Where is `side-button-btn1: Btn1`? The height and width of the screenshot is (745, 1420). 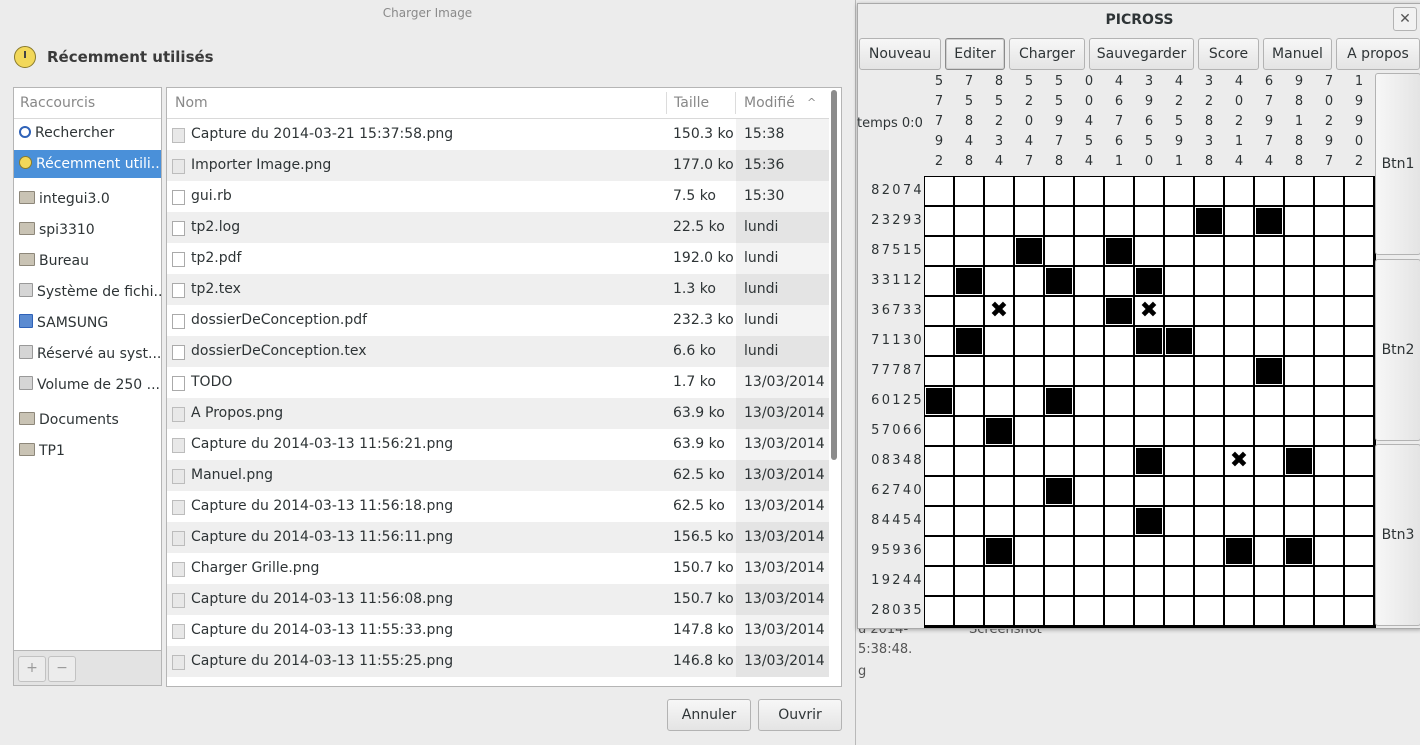
side-button-btn1: Btn1 is located at coordinates (1397, 164).